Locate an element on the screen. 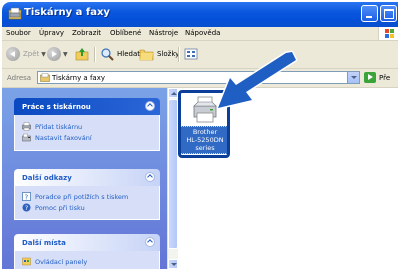 The width and height of the screenshot is (398, 269). maximize-button is located at coordinates (388, 13).